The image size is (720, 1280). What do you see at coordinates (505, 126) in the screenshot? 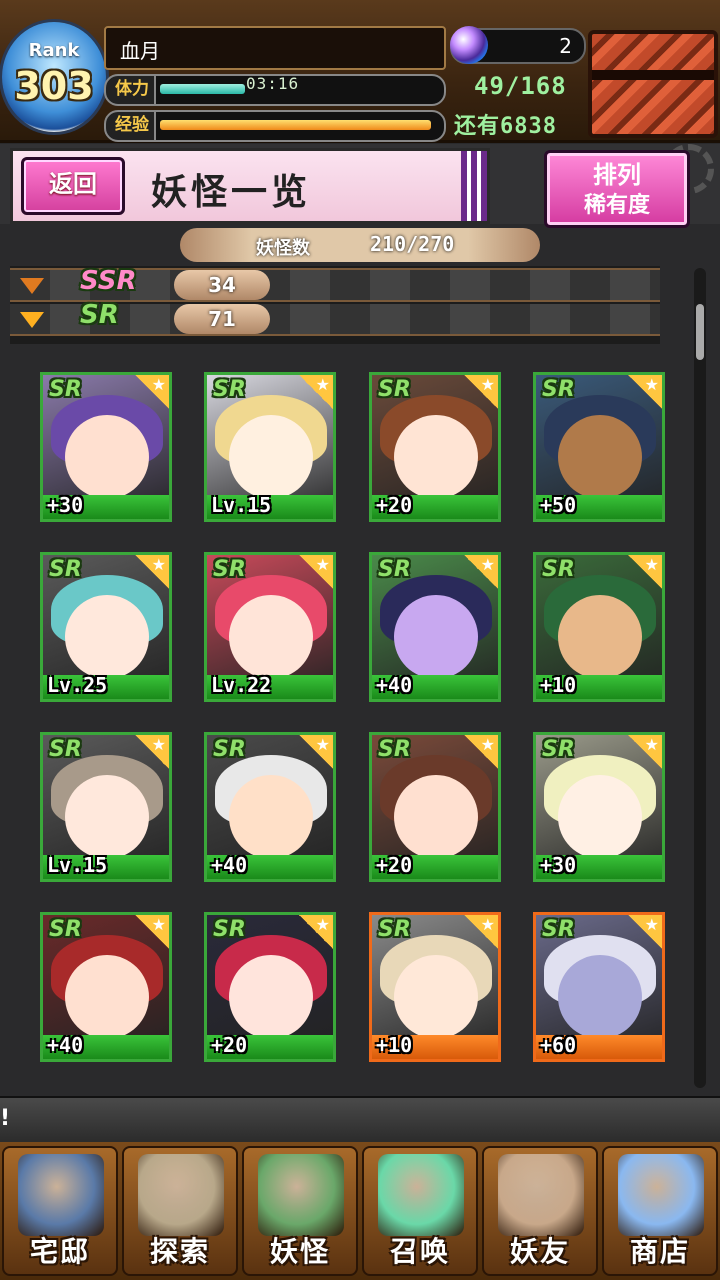
I see `exp-remaining: 还有6838` at bounding box center [505, 126].